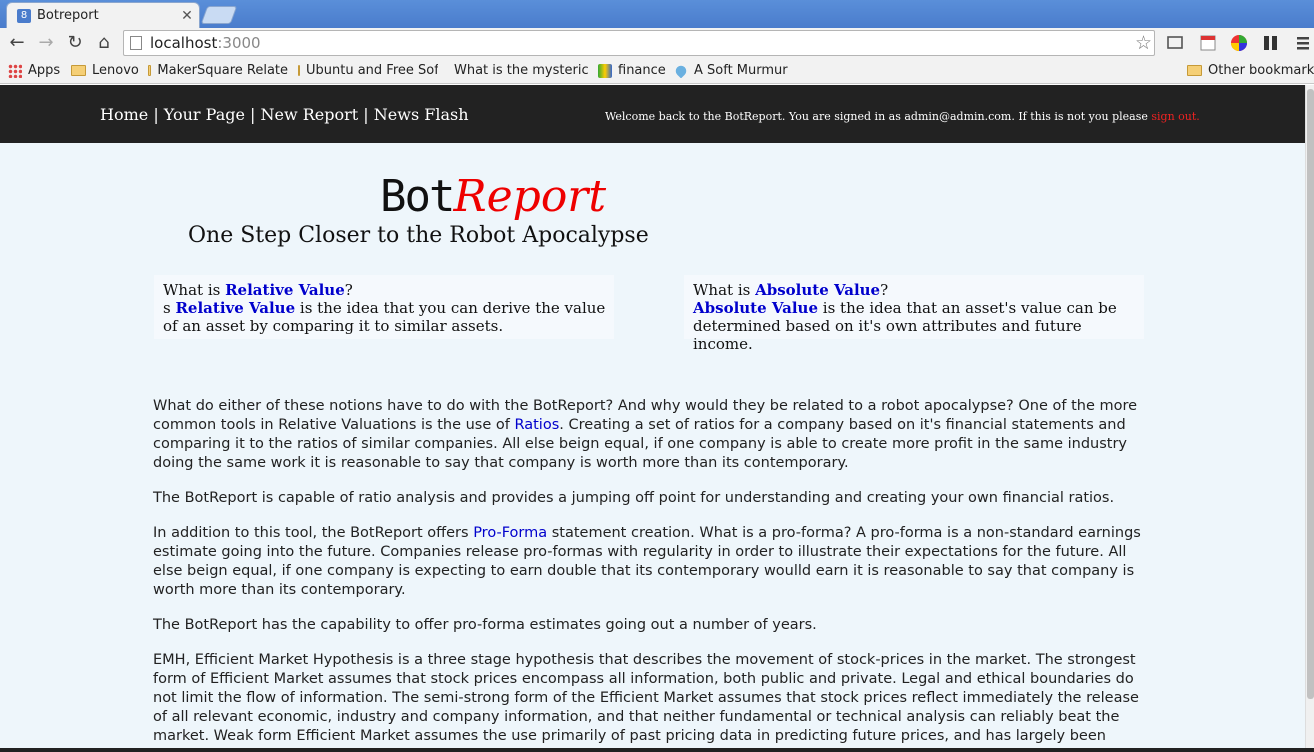 This screenshot has height=752, width=1314. I want to click on tagline: One Step Closer to the Robot Apocalypse, so click(418, 235).